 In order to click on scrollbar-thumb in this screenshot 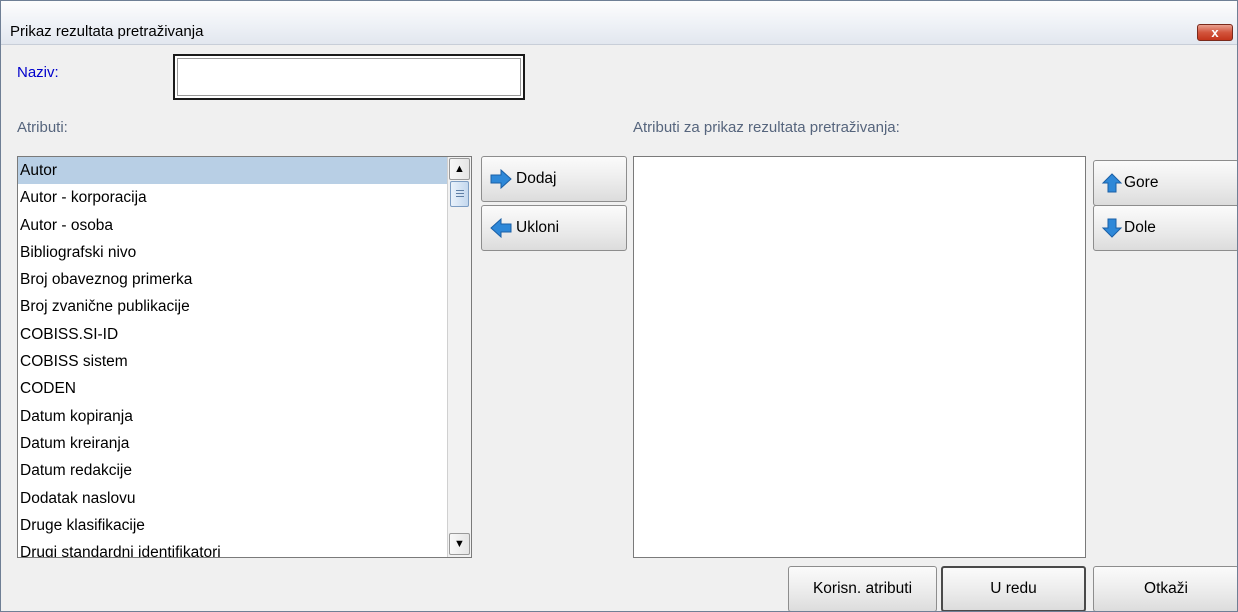, I will do `click(459, 194)`.